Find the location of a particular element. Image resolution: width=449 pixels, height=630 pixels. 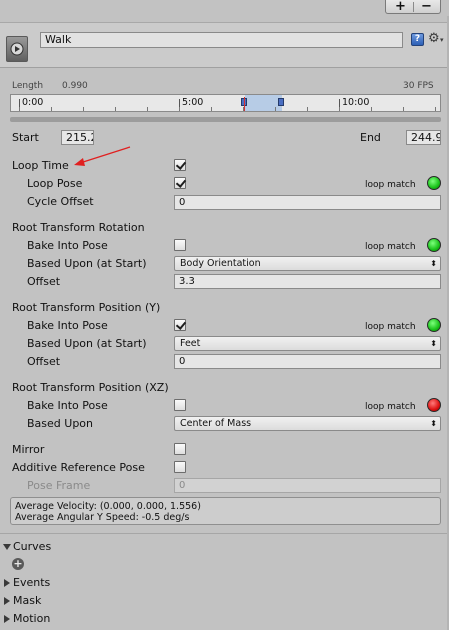

position-y-based-dropdown: Feet ⬍ is located at coordinates (307, 343).